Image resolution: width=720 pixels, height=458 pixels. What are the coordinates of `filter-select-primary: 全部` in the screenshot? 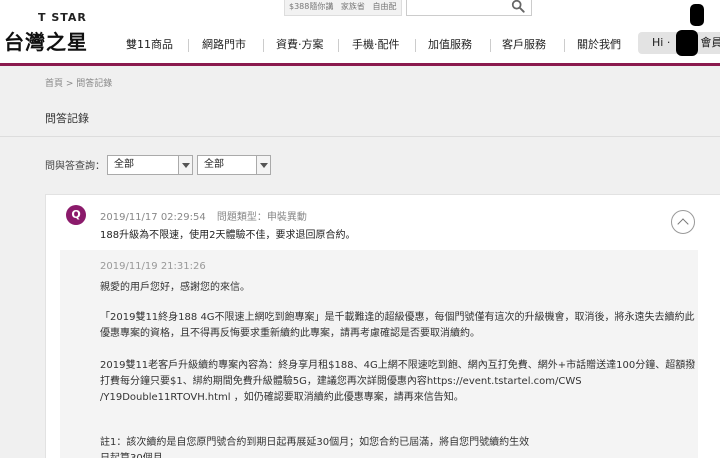 It's located at (150, 165).